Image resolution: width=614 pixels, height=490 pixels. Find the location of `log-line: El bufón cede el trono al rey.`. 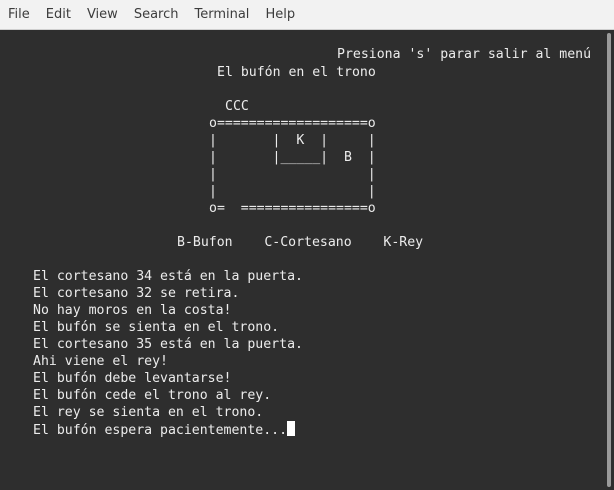

log-line: El bufón cede el trono al rey. is located at coordinates (152, 395).